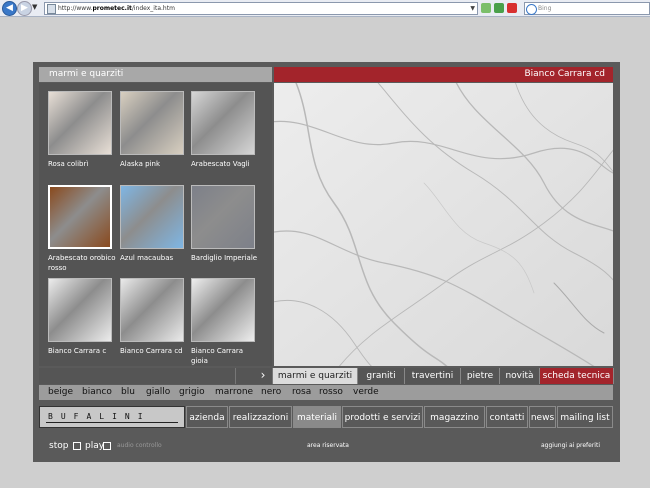 This screenshot has height=488, width=650. I want to click on logo-text: BUFALINI, so click(99, 416).